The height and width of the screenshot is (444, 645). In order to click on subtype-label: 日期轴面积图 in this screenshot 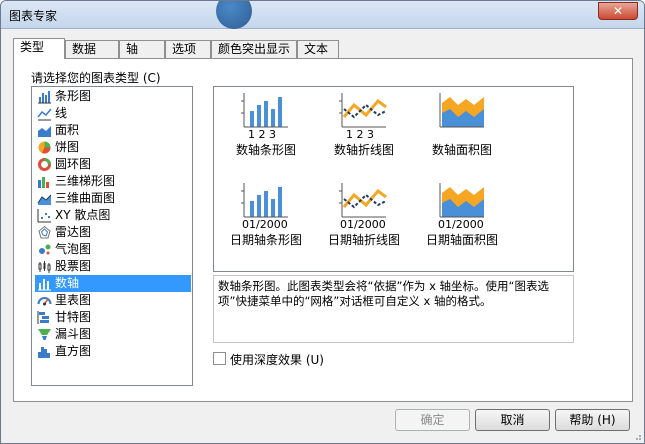, I will do `click(461, 240)`.